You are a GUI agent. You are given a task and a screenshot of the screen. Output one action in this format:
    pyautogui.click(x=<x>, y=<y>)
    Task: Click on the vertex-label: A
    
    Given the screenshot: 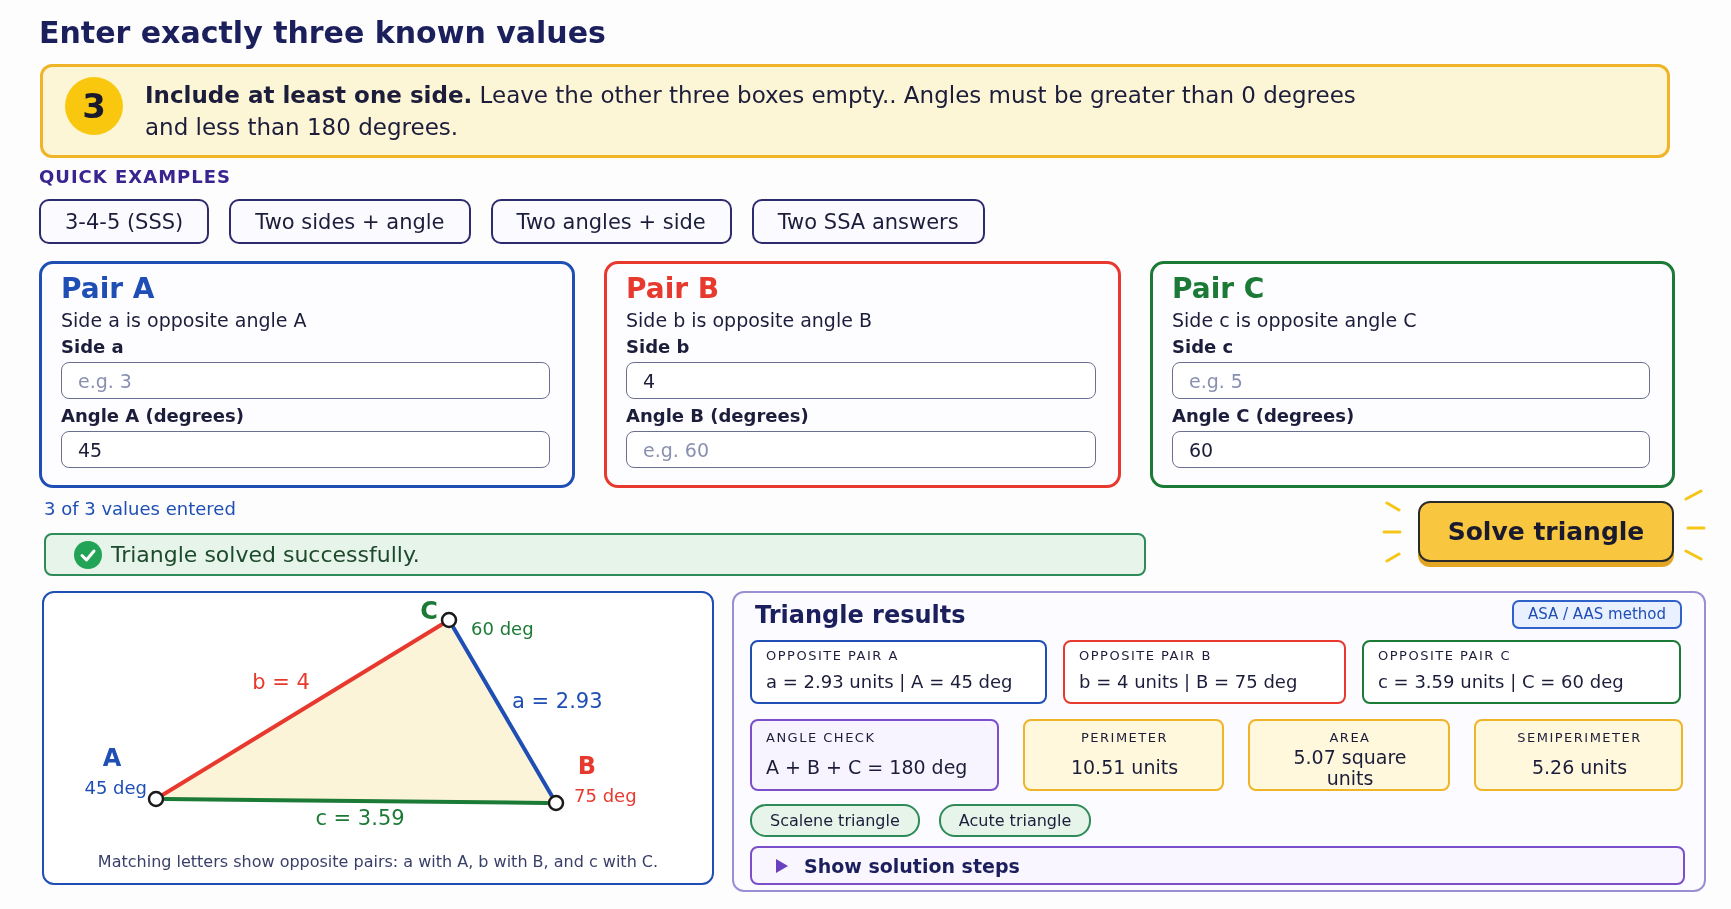 What is the action you would take?
    pyautogui.click(x=112, y=758)
    